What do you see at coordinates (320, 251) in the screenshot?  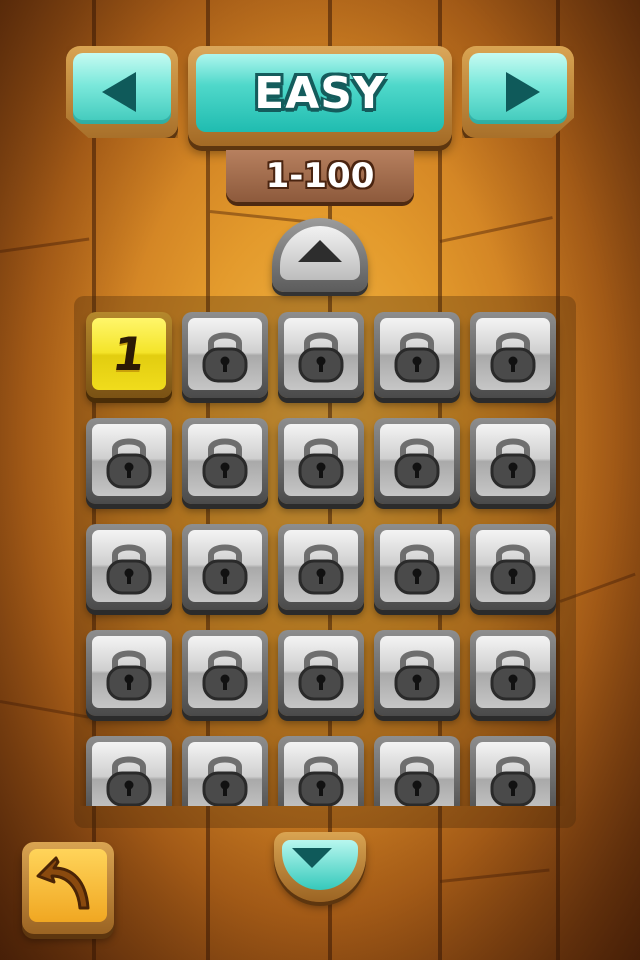 I see `up-arrow-icon` at bounding box center [320, 251].